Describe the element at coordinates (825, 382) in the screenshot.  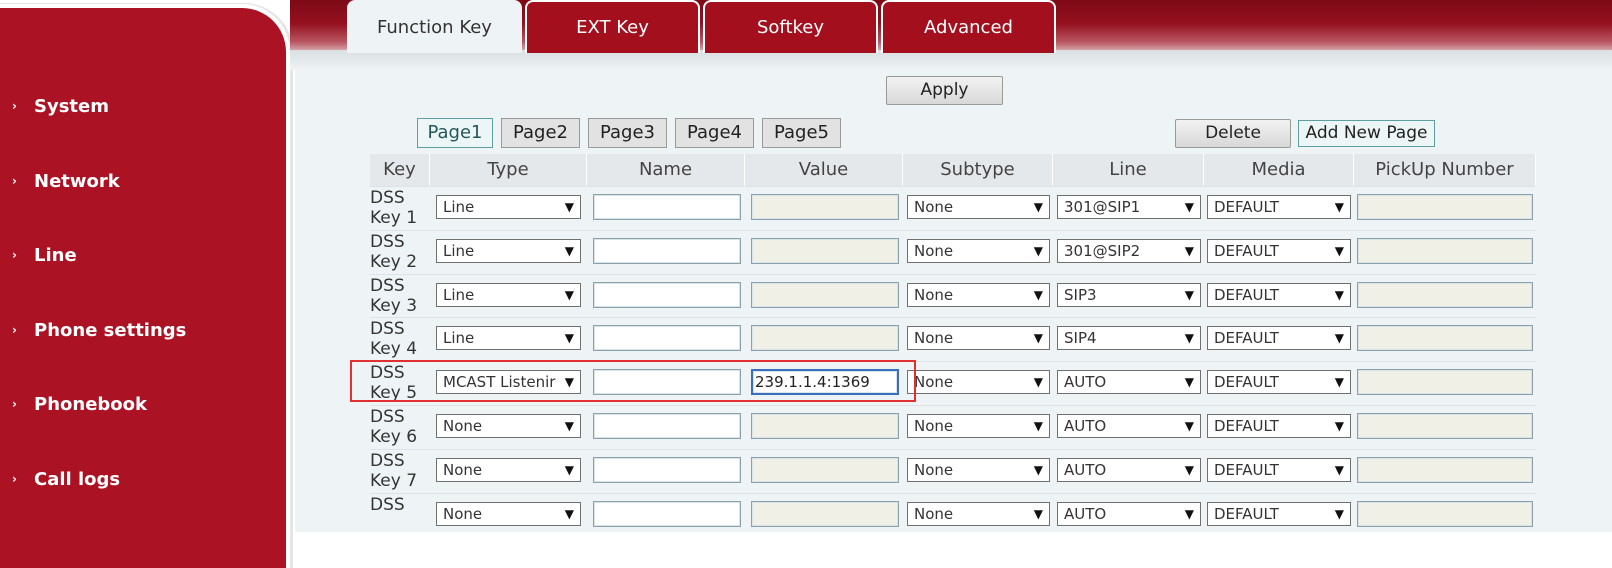
I see `value-input: 239.1.1.4:1369` at that location.